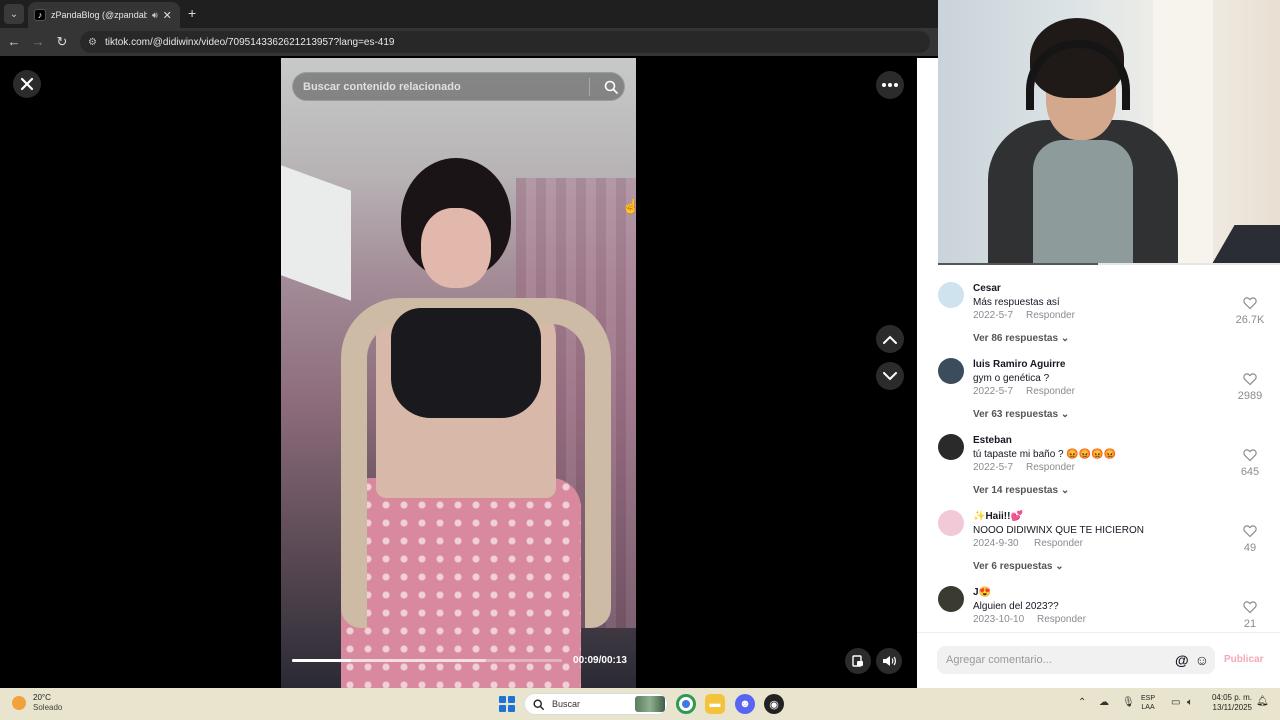 This screenshot has height=720, width=1280. What do you see at coordinates (155, 15) in the screenshot?
I see `speaker-icon: 🔊︎` at bounding box center [155, 15].